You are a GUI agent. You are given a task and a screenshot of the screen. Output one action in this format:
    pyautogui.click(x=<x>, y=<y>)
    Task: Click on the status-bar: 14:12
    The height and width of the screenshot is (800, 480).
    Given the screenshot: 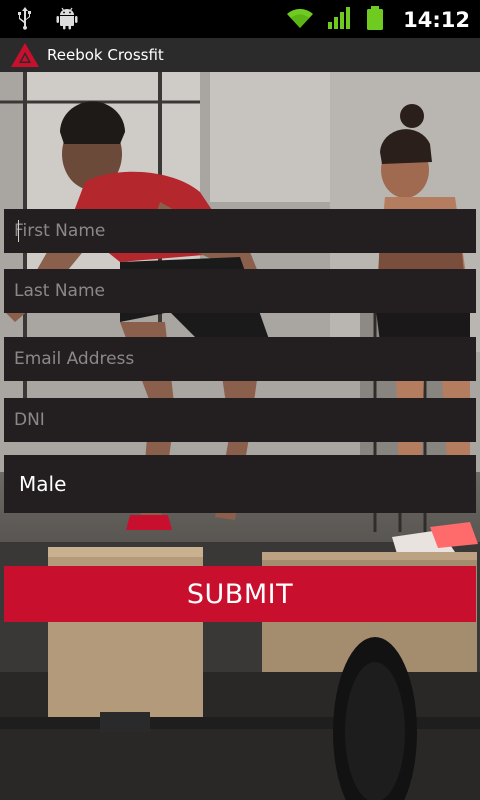 What is the action you would take?
    pyautogui.click(x=240, y=19)
    